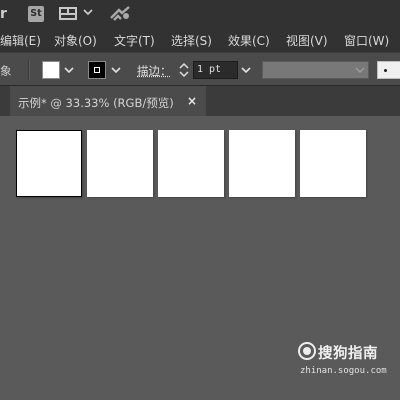 The width and height of the screenshot is (400, 400). I want to click on layout-grid-icon, so click(68, 13).